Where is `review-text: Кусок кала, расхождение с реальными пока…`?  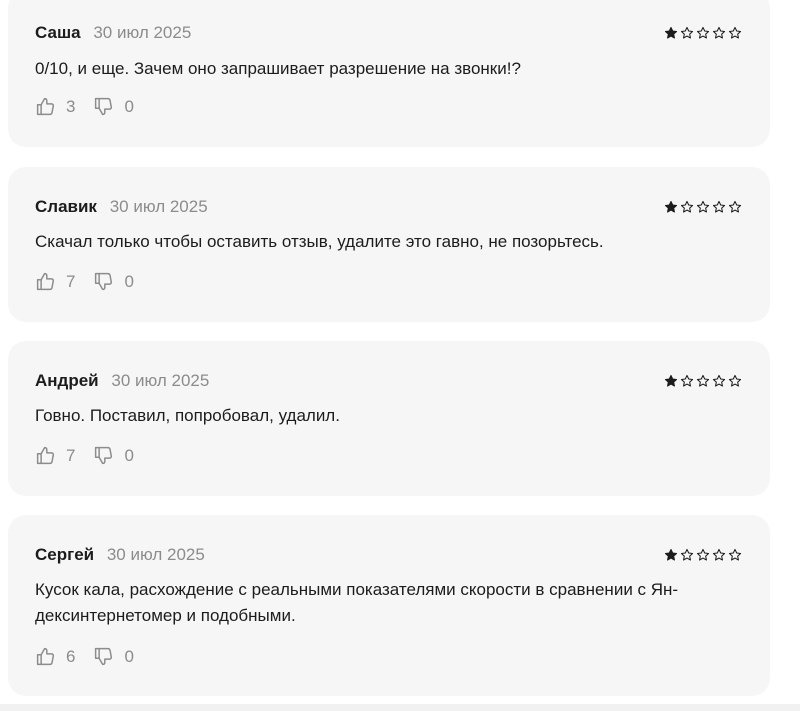 review-text: Кусок кала, расхождение с реальными пока… is located at coordinates (357, 602).